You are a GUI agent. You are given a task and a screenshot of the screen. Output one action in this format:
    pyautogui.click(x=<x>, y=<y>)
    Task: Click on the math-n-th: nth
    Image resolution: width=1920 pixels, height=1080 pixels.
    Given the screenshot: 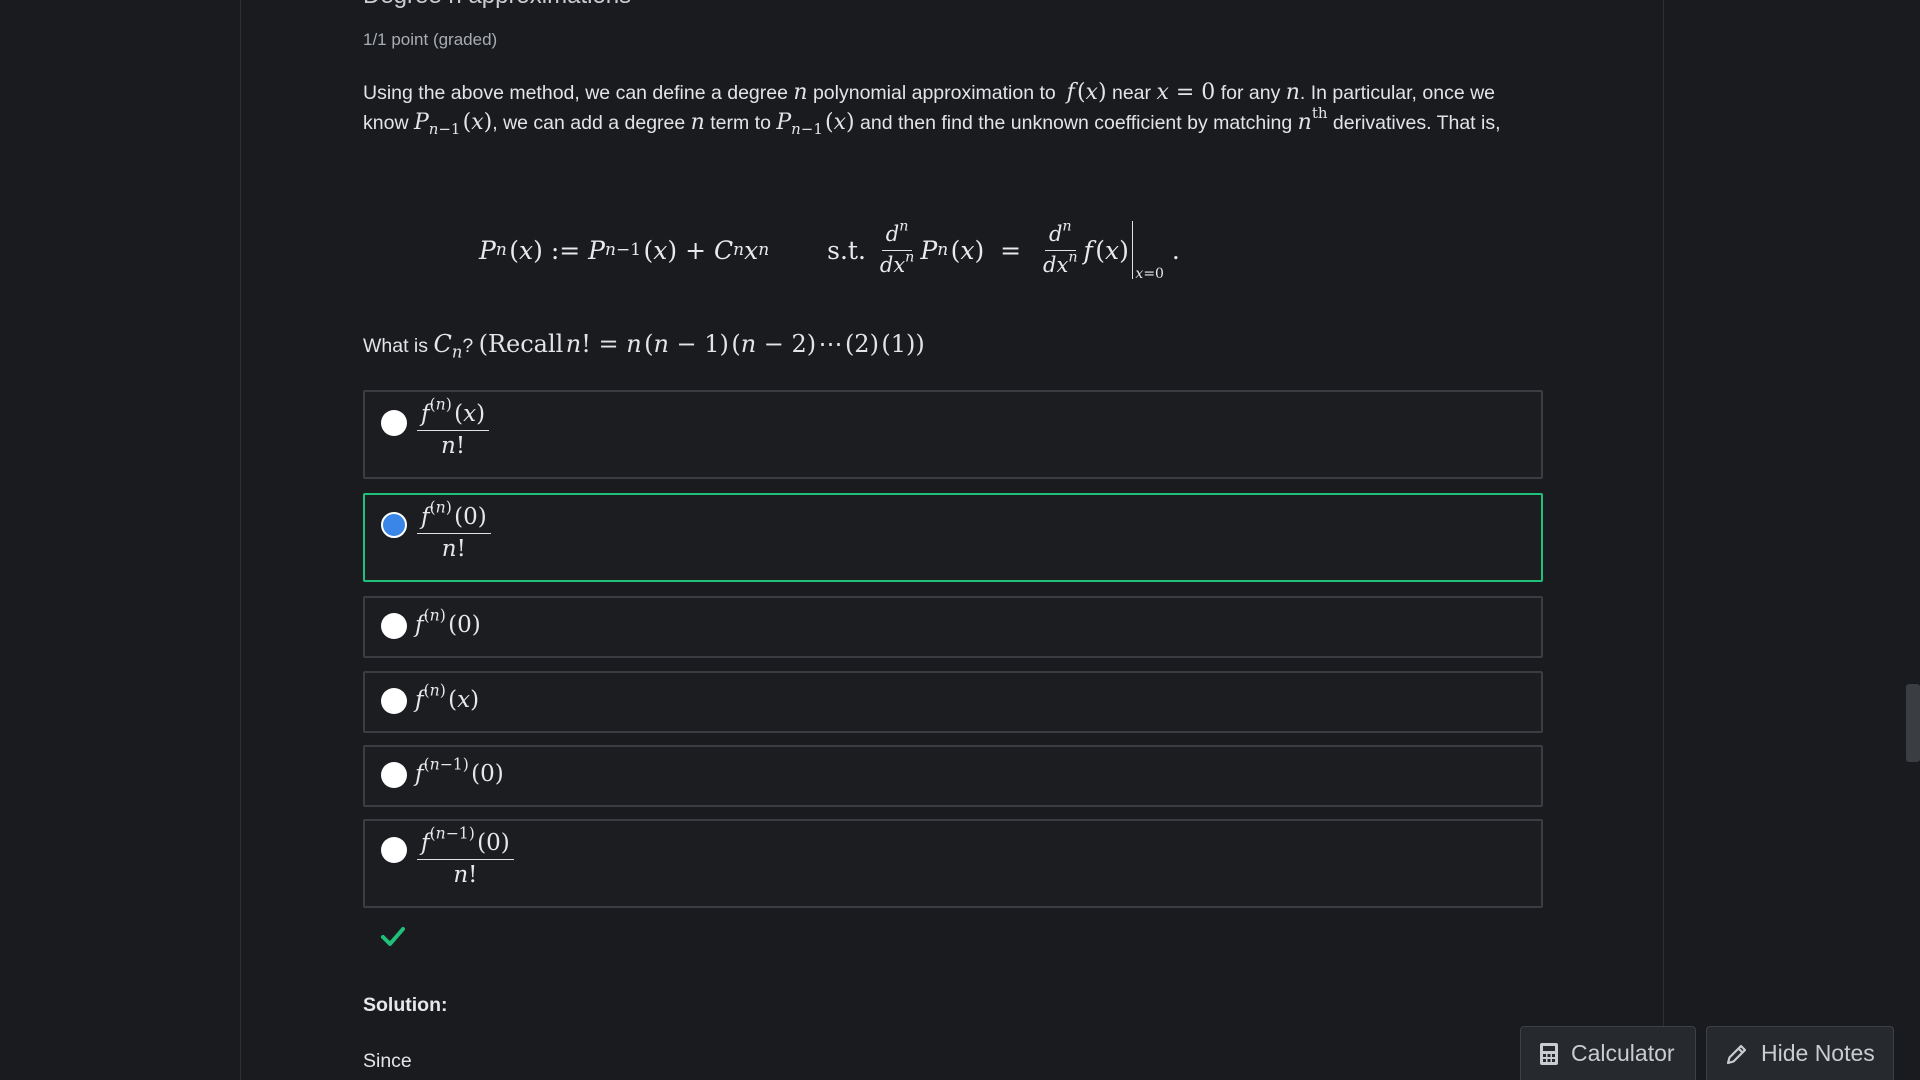 What is the action you would take?
    pyautogui.click(x=1312, y=119)
    